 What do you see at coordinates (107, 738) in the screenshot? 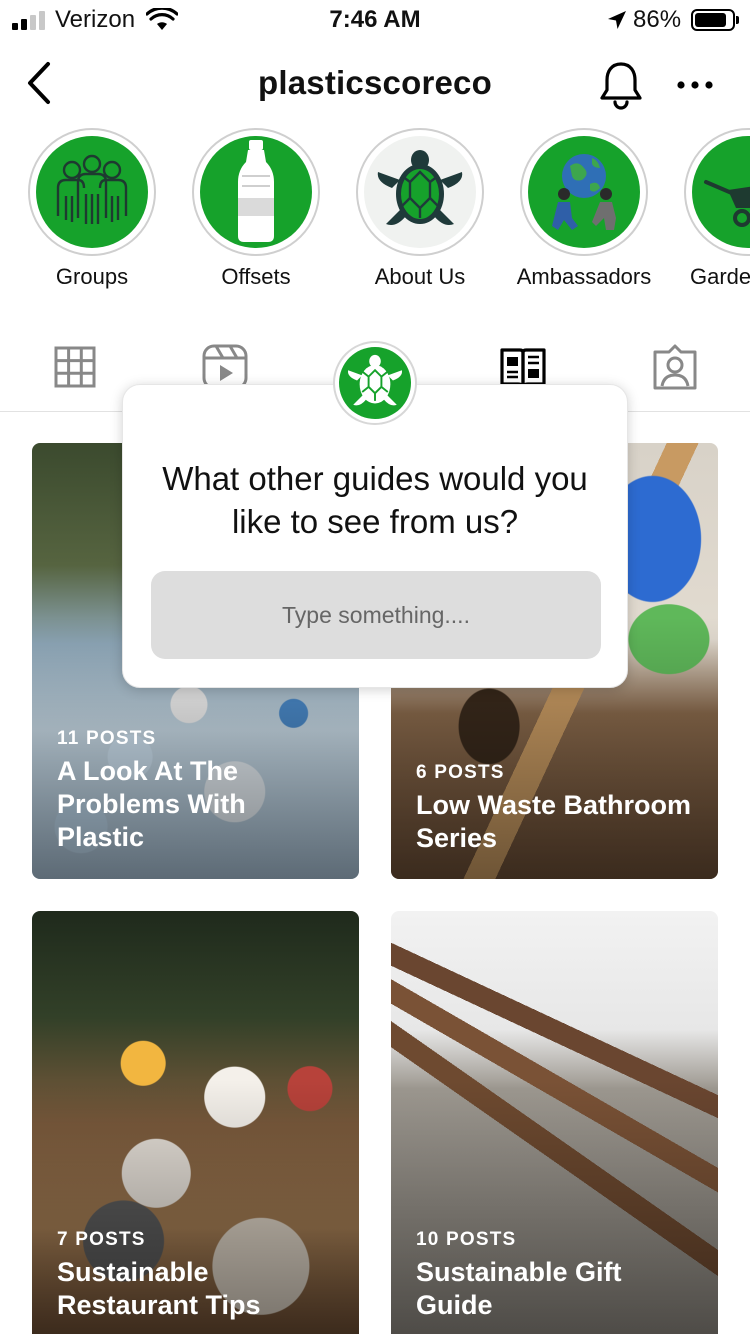
I see `post-count: 11 POSTS` at bounding box center [107, 738].